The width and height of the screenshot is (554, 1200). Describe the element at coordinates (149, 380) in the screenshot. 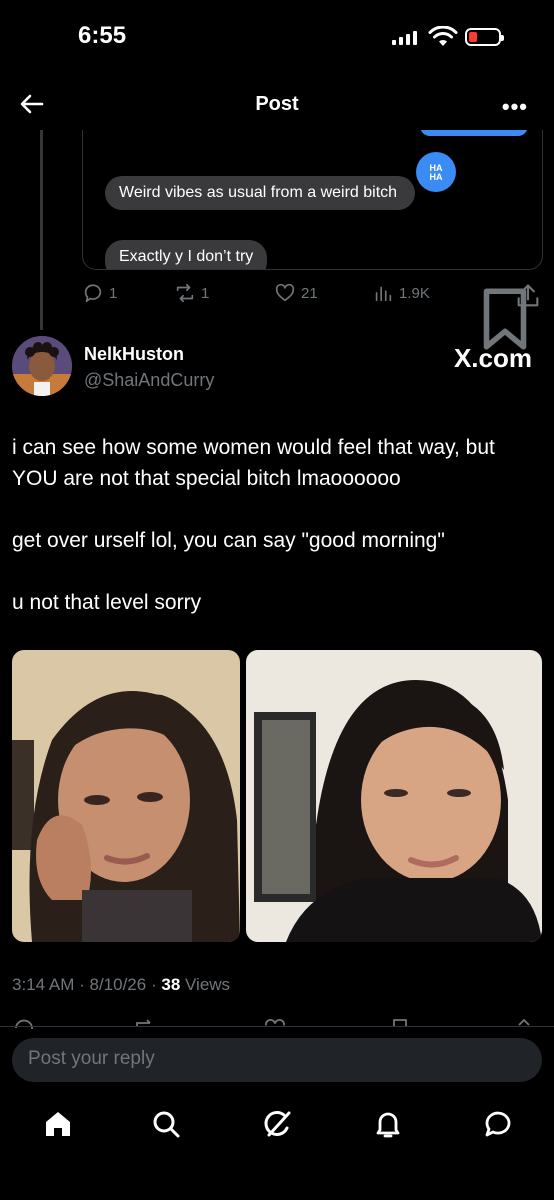

I see `author-handle: @ShaiAndCurry` at that location.